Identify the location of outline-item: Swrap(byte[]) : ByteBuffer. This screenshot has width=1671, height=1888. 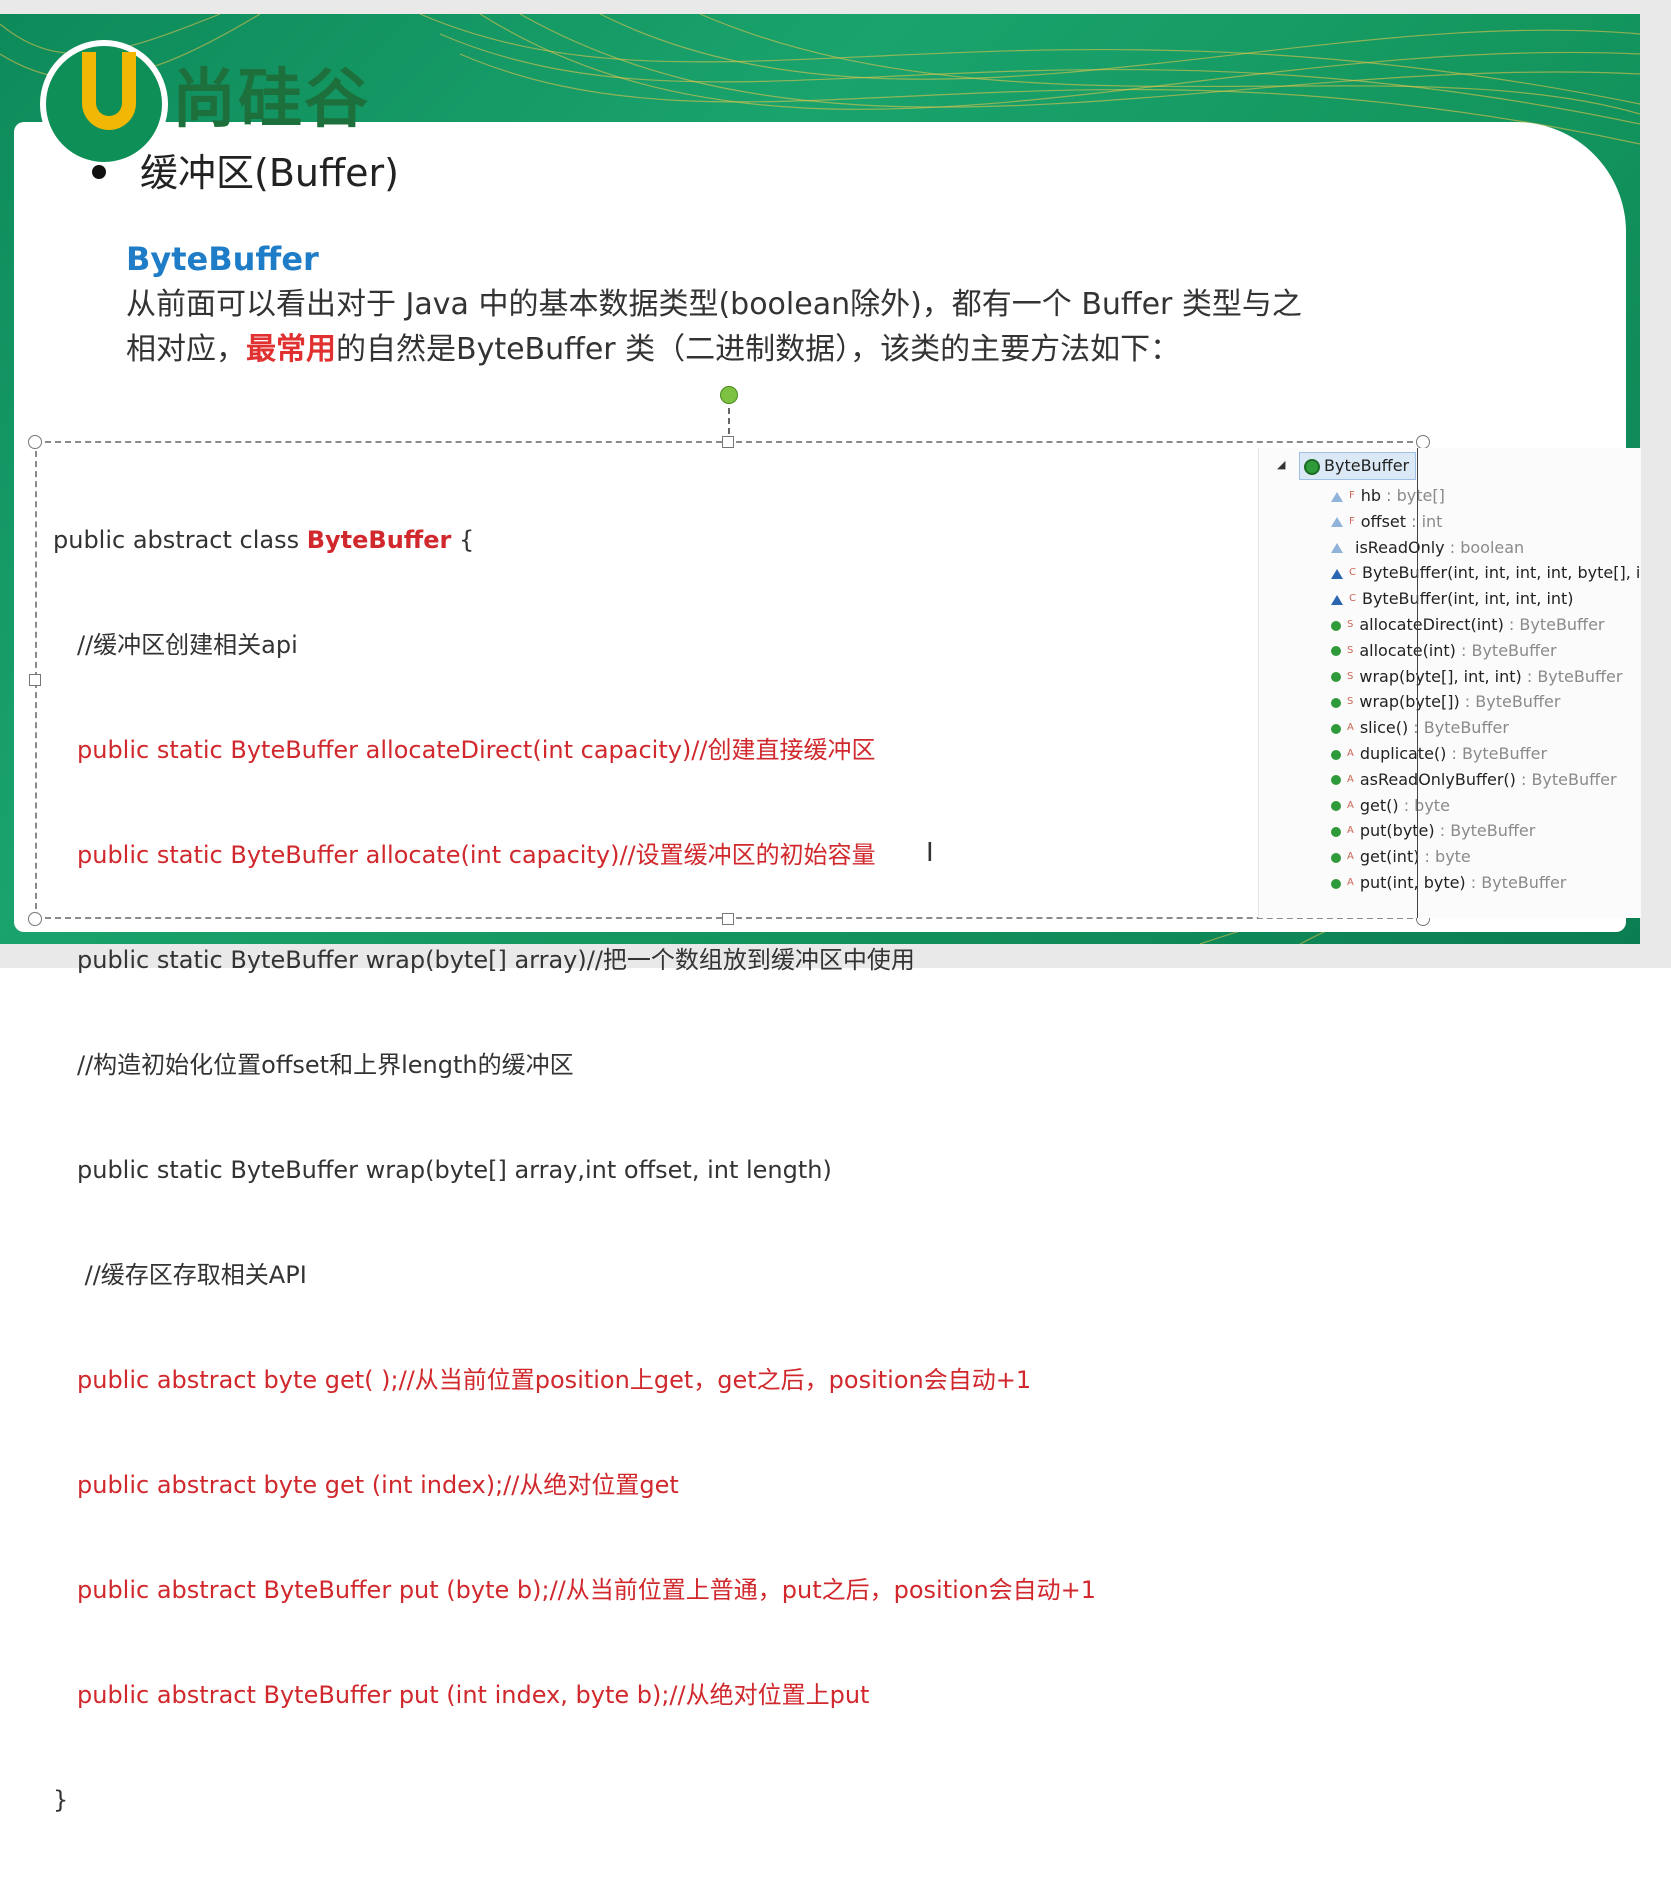
(1445, 701).